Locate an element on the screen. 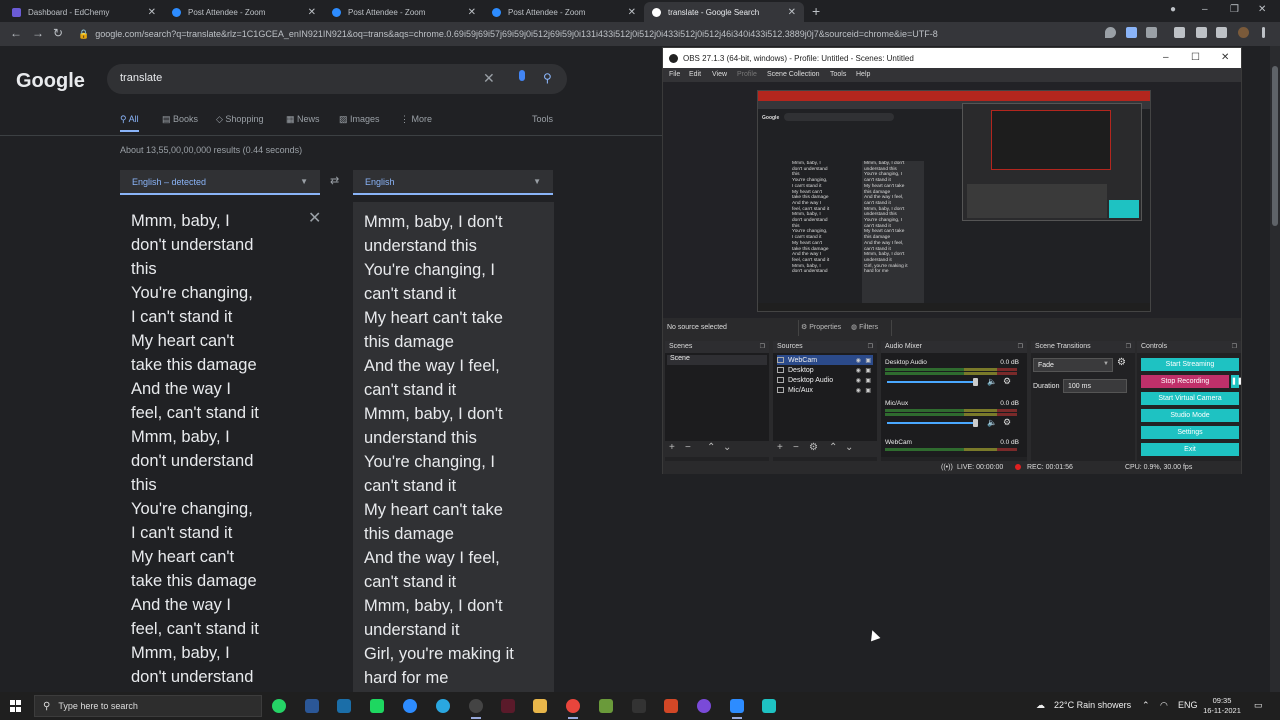 The height and width of the screenshot is (720, 1280). scrollbar-thumb is located at coordinates (1275, 146).